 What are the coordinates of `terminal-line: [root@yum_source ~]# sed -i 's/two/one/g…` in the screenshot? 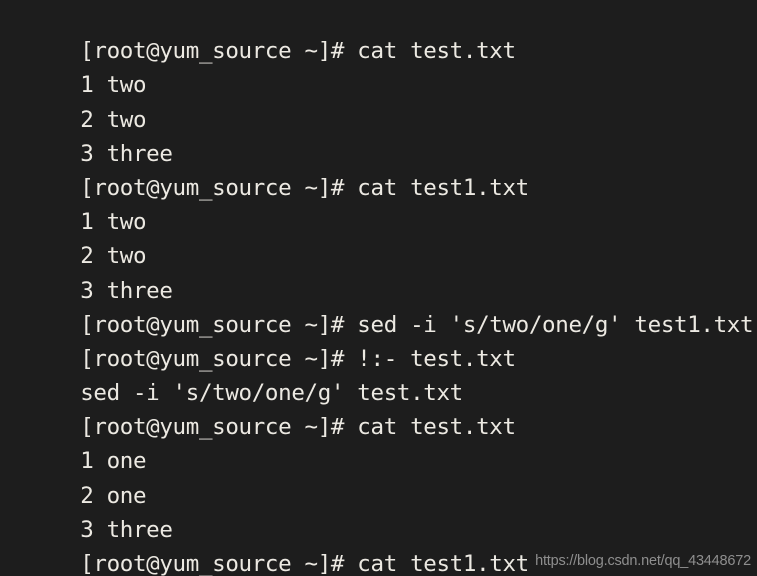 It's located at (378, 306).